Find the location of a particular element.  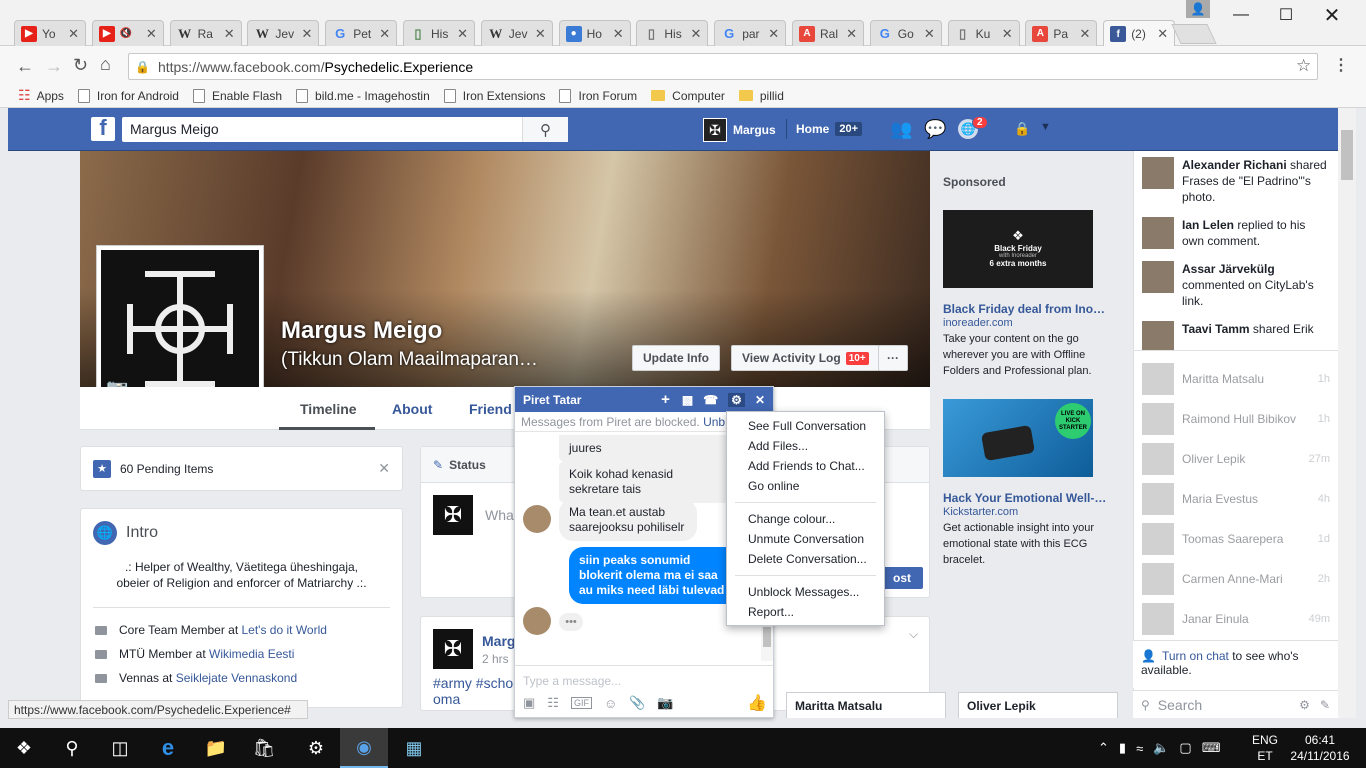

compose-icon: ✎ is located at coordinates (1325, 705).